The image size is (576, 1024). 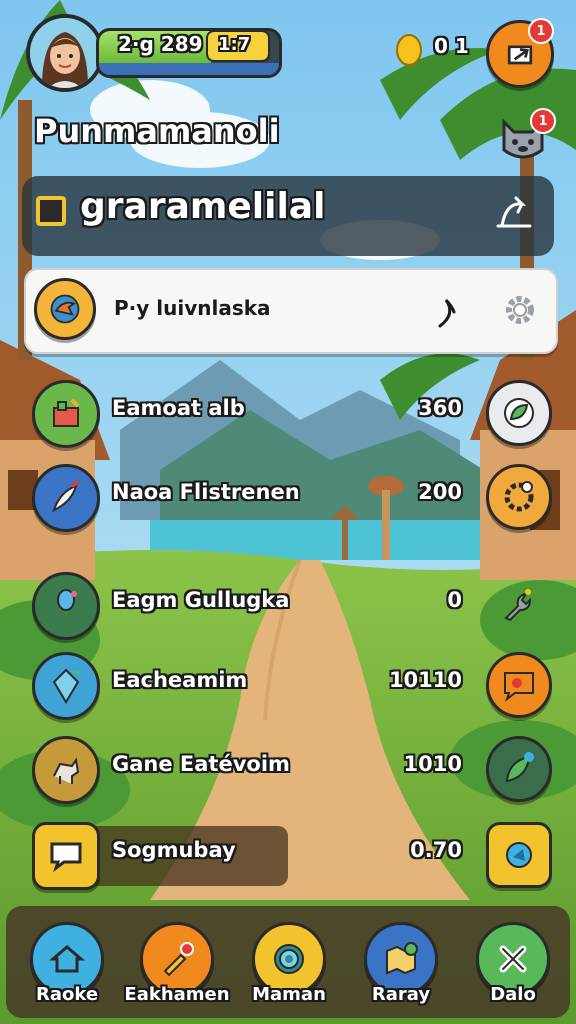 What do you see at coordinates (65, 309) in the screenshot?
I see `bird-emblem-icon` at bounding box center [65, 309].